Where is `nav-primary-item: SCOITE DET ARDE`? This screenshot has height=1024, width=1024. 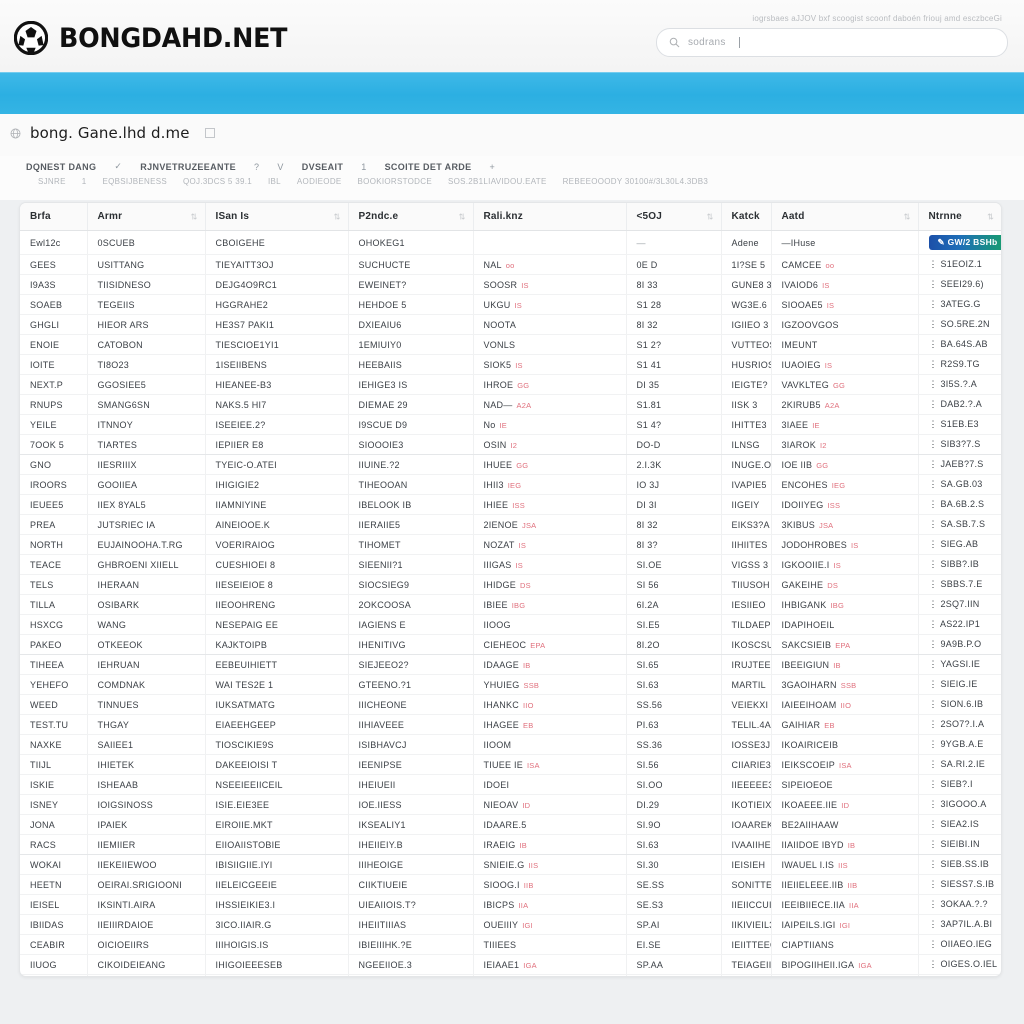
nav-primary-item: SCOITE DET ARDE is located at coordinates (428, 167).